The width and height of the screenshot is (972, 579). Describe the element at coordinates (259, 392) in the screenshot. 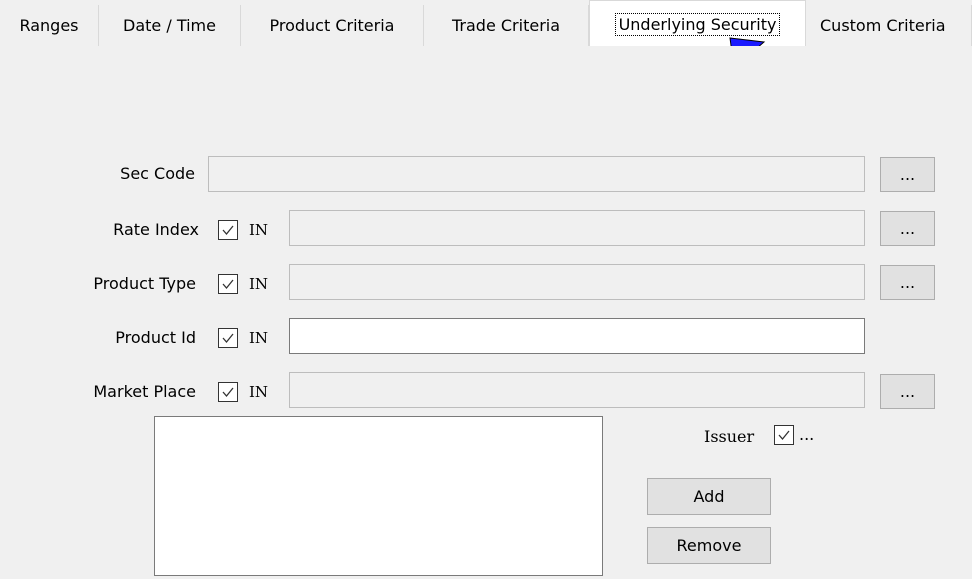

I see `market-place-in-label: IN` at that location.